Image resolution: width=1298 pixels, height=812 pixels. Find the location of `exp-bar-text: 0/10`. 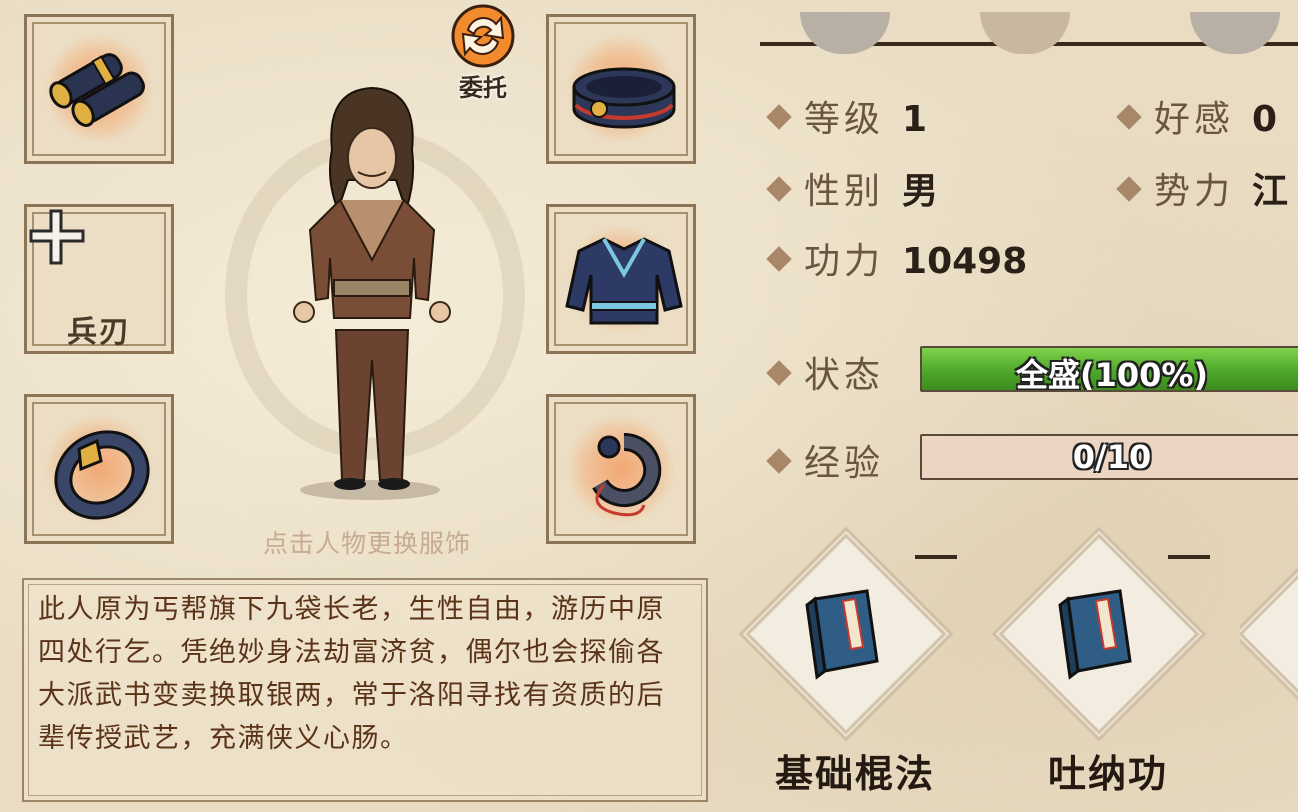

exp-bar-text: 0/10 is located at coordinates (1112, 457).